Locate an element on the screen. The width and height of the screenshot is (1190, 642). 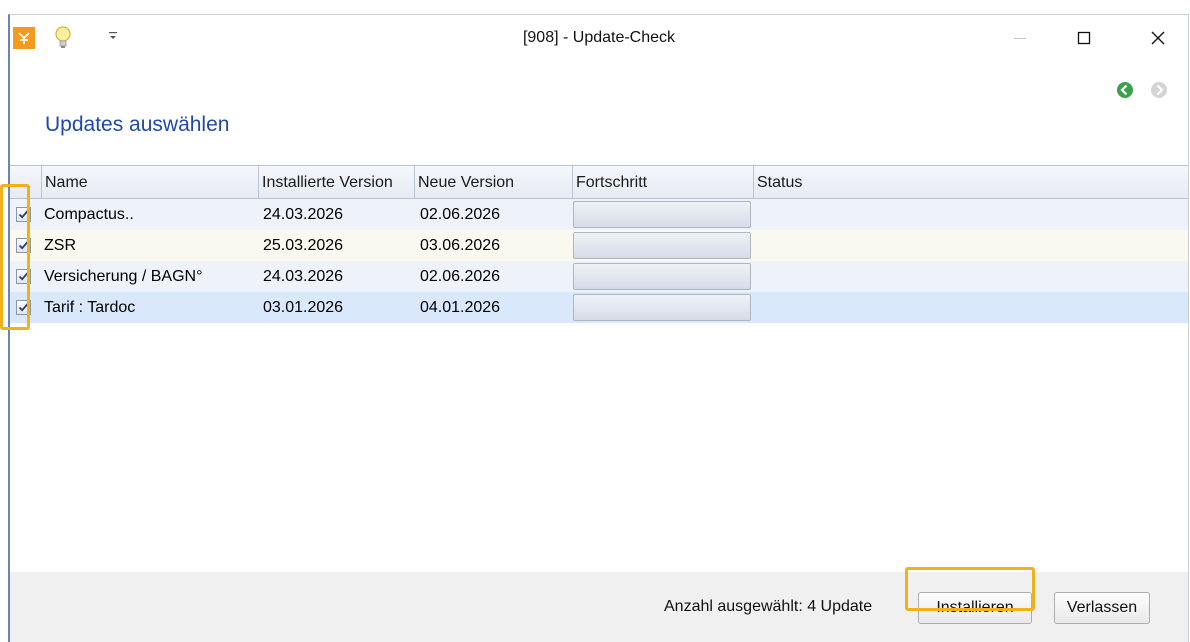
page-heading: Updates auswählen is located at coordinates (137, 124).